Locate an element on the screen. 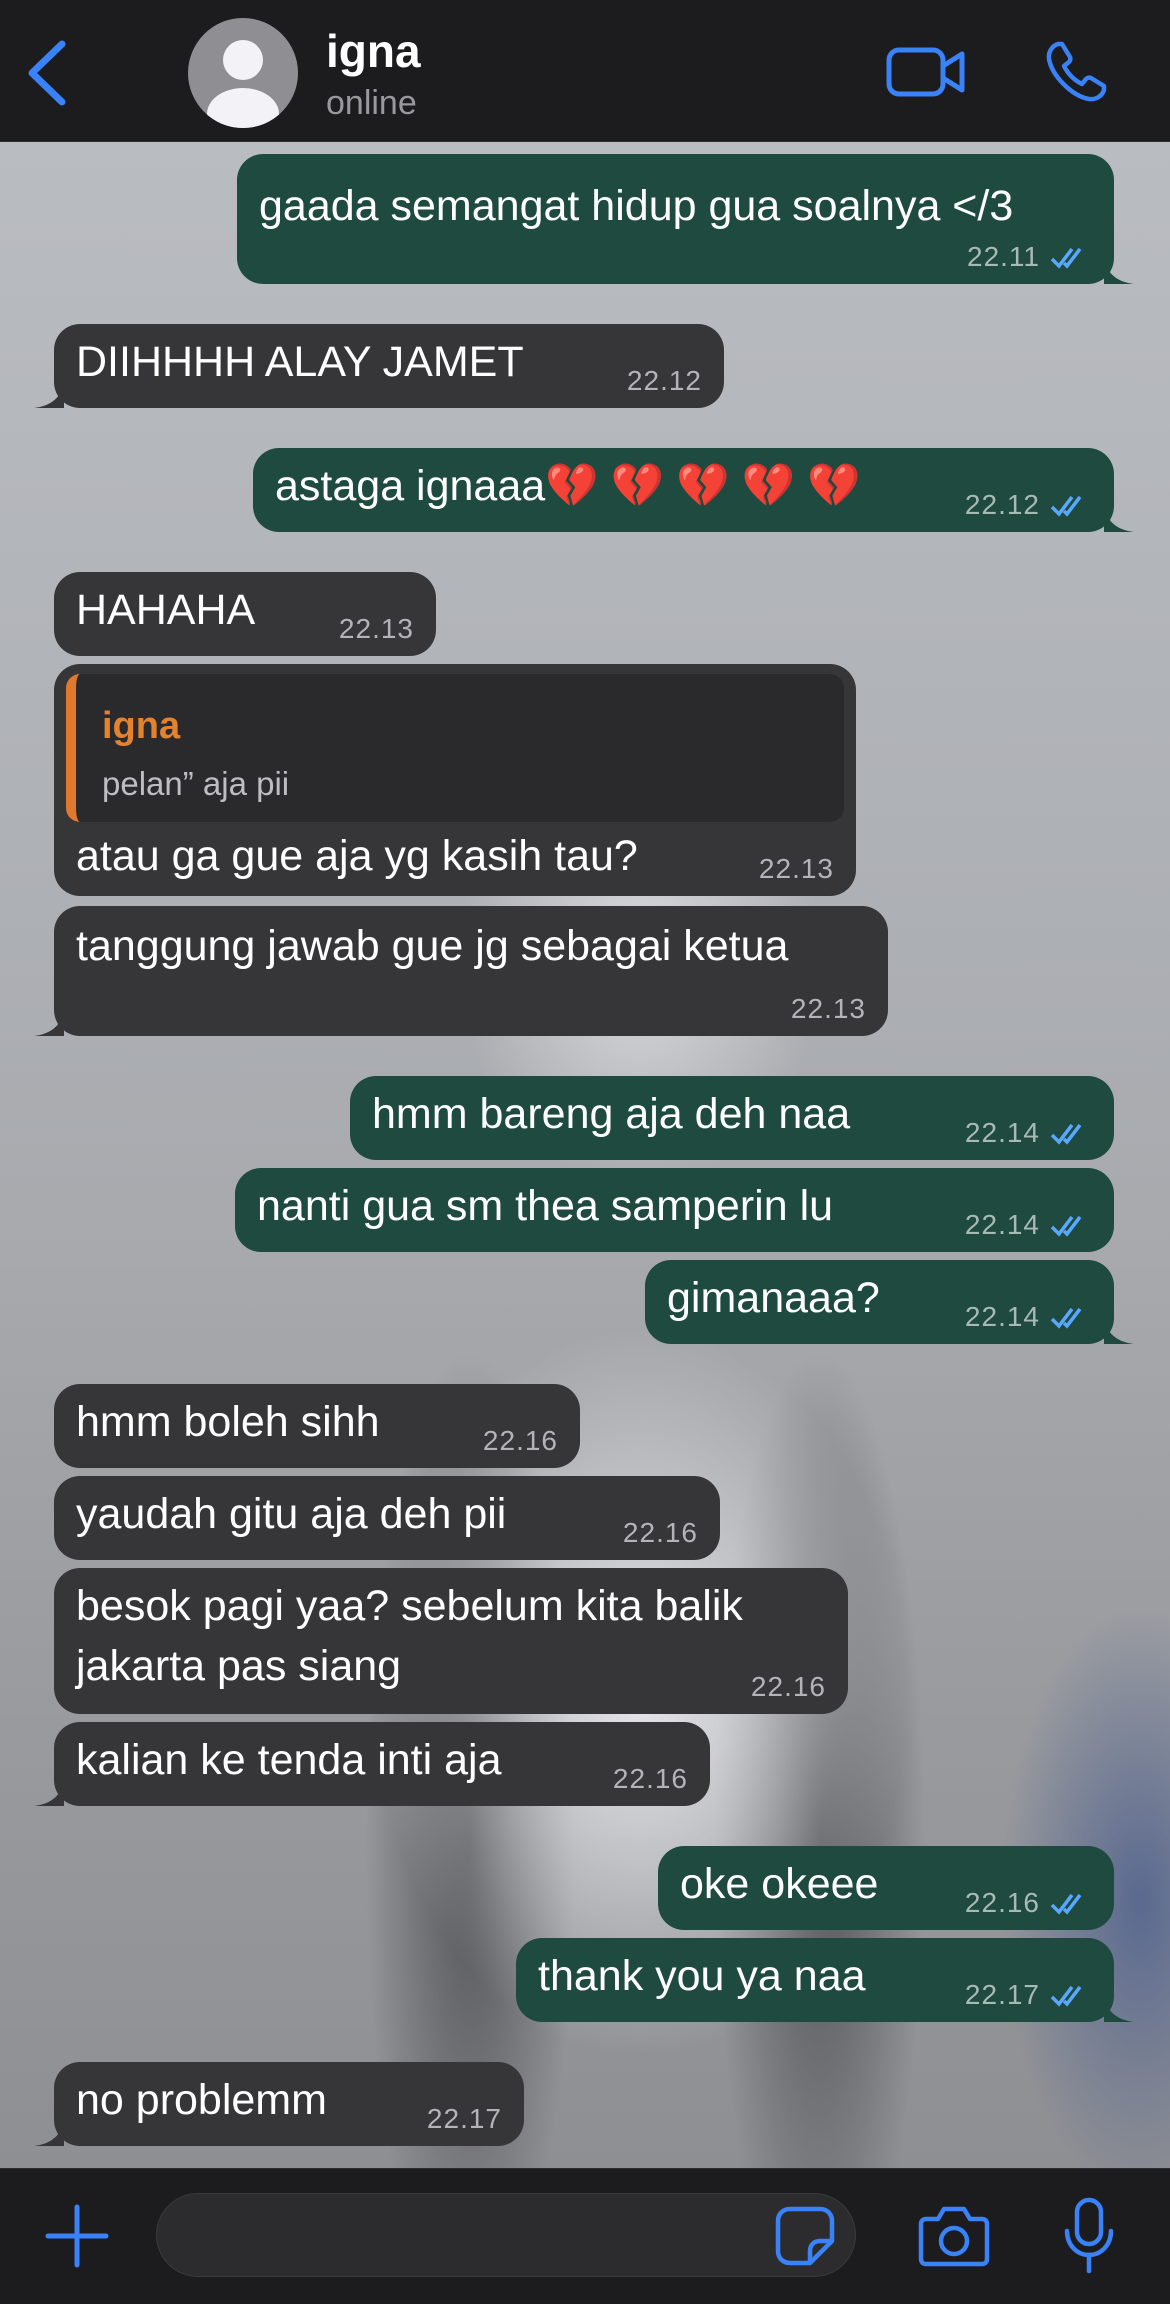 The image size is (1170, 2304). contact-name: igna is located at coordinates (373, 51).